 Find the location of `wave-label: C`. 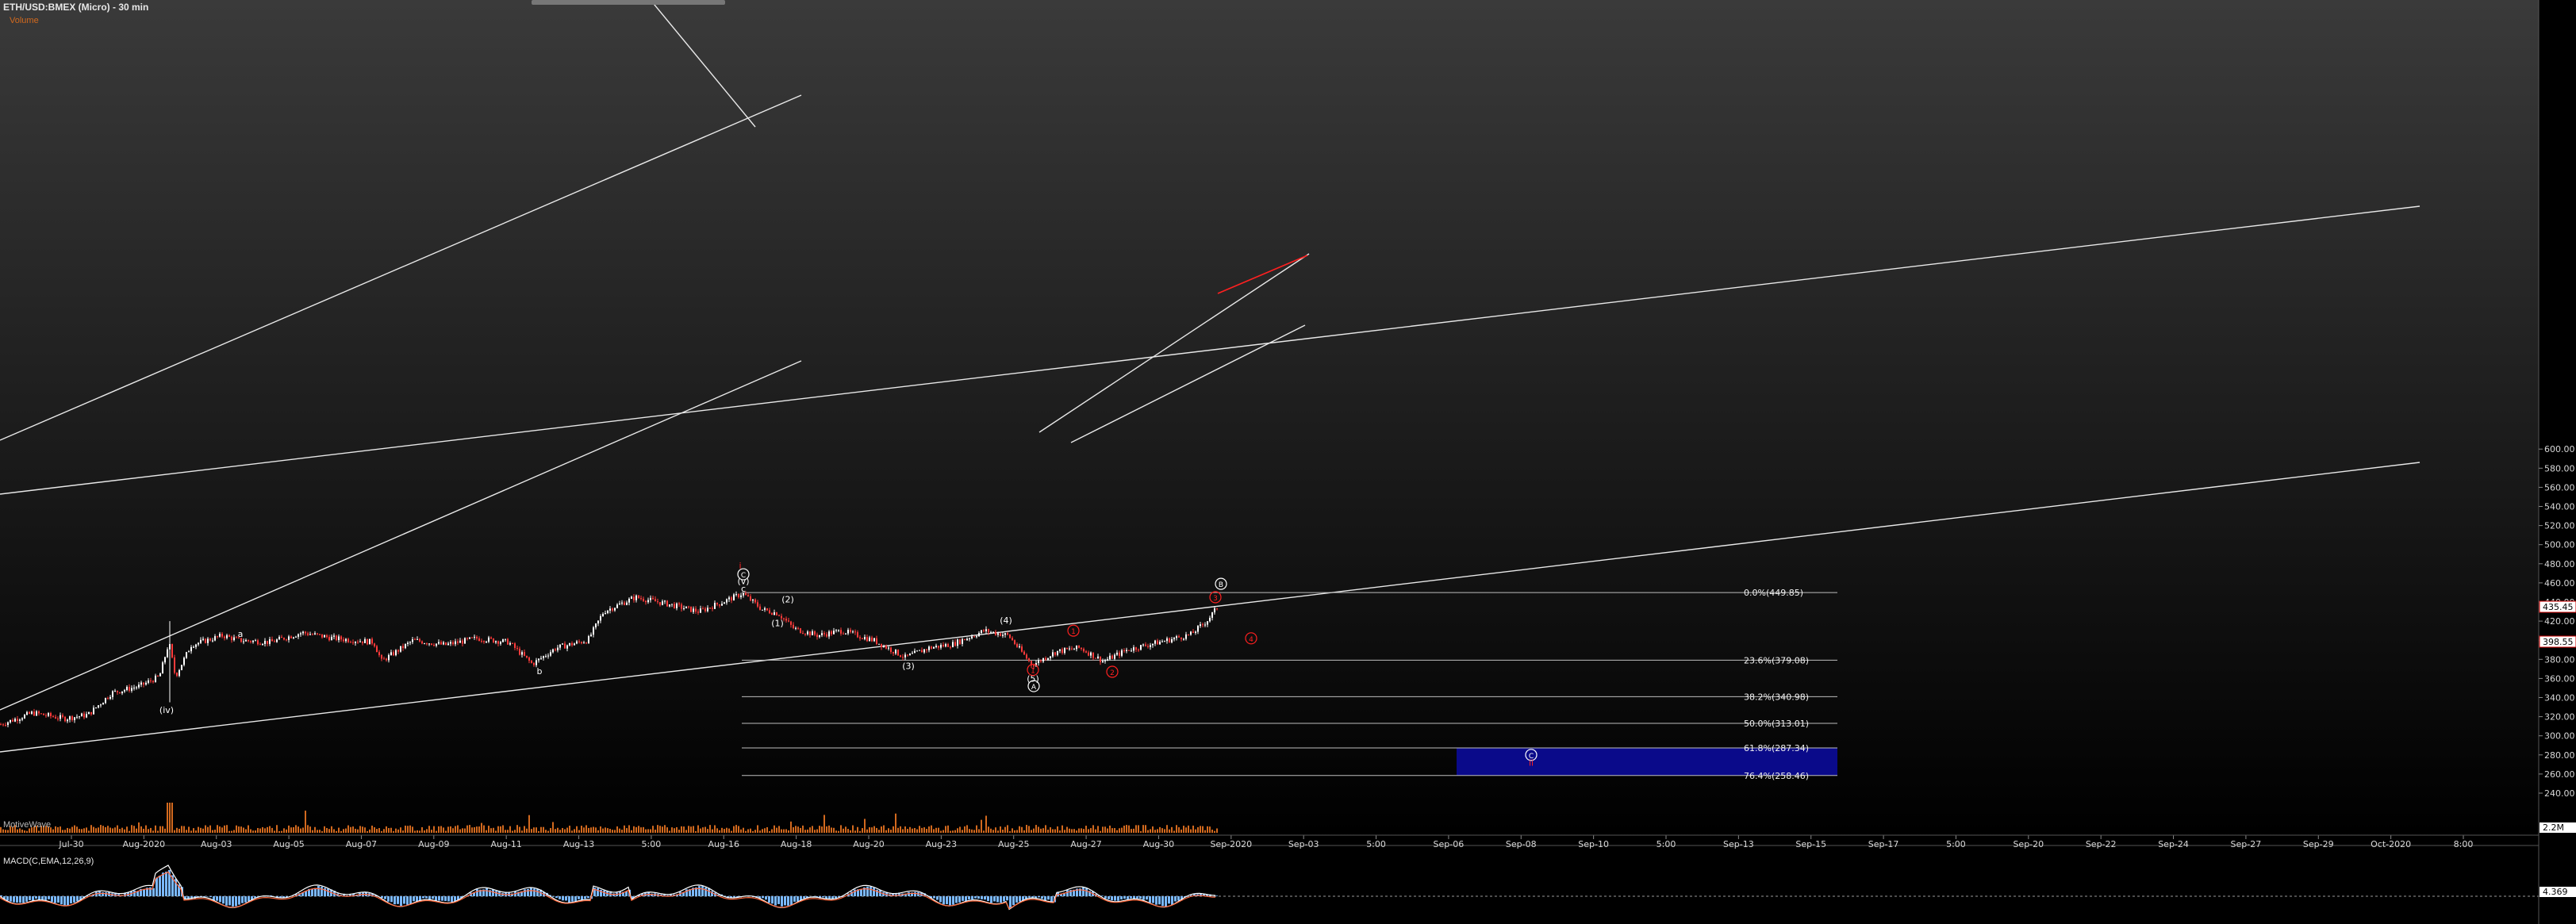

wave-label: C is located at coordinates (743, 576).